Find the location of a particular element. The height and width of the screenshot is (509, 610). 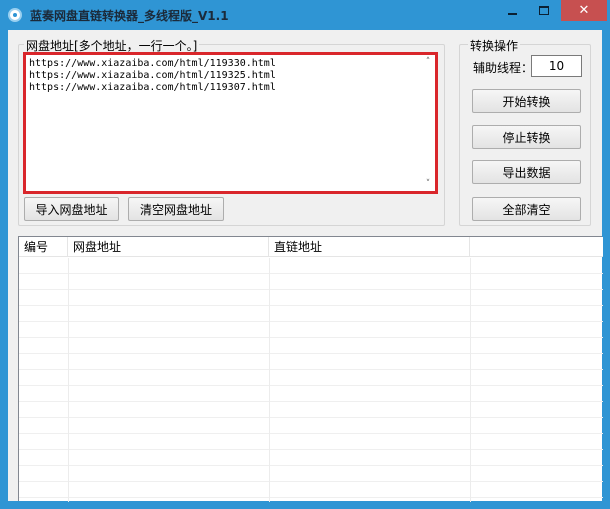

thread-count-input: 10 is located at coordinates (556, 66).